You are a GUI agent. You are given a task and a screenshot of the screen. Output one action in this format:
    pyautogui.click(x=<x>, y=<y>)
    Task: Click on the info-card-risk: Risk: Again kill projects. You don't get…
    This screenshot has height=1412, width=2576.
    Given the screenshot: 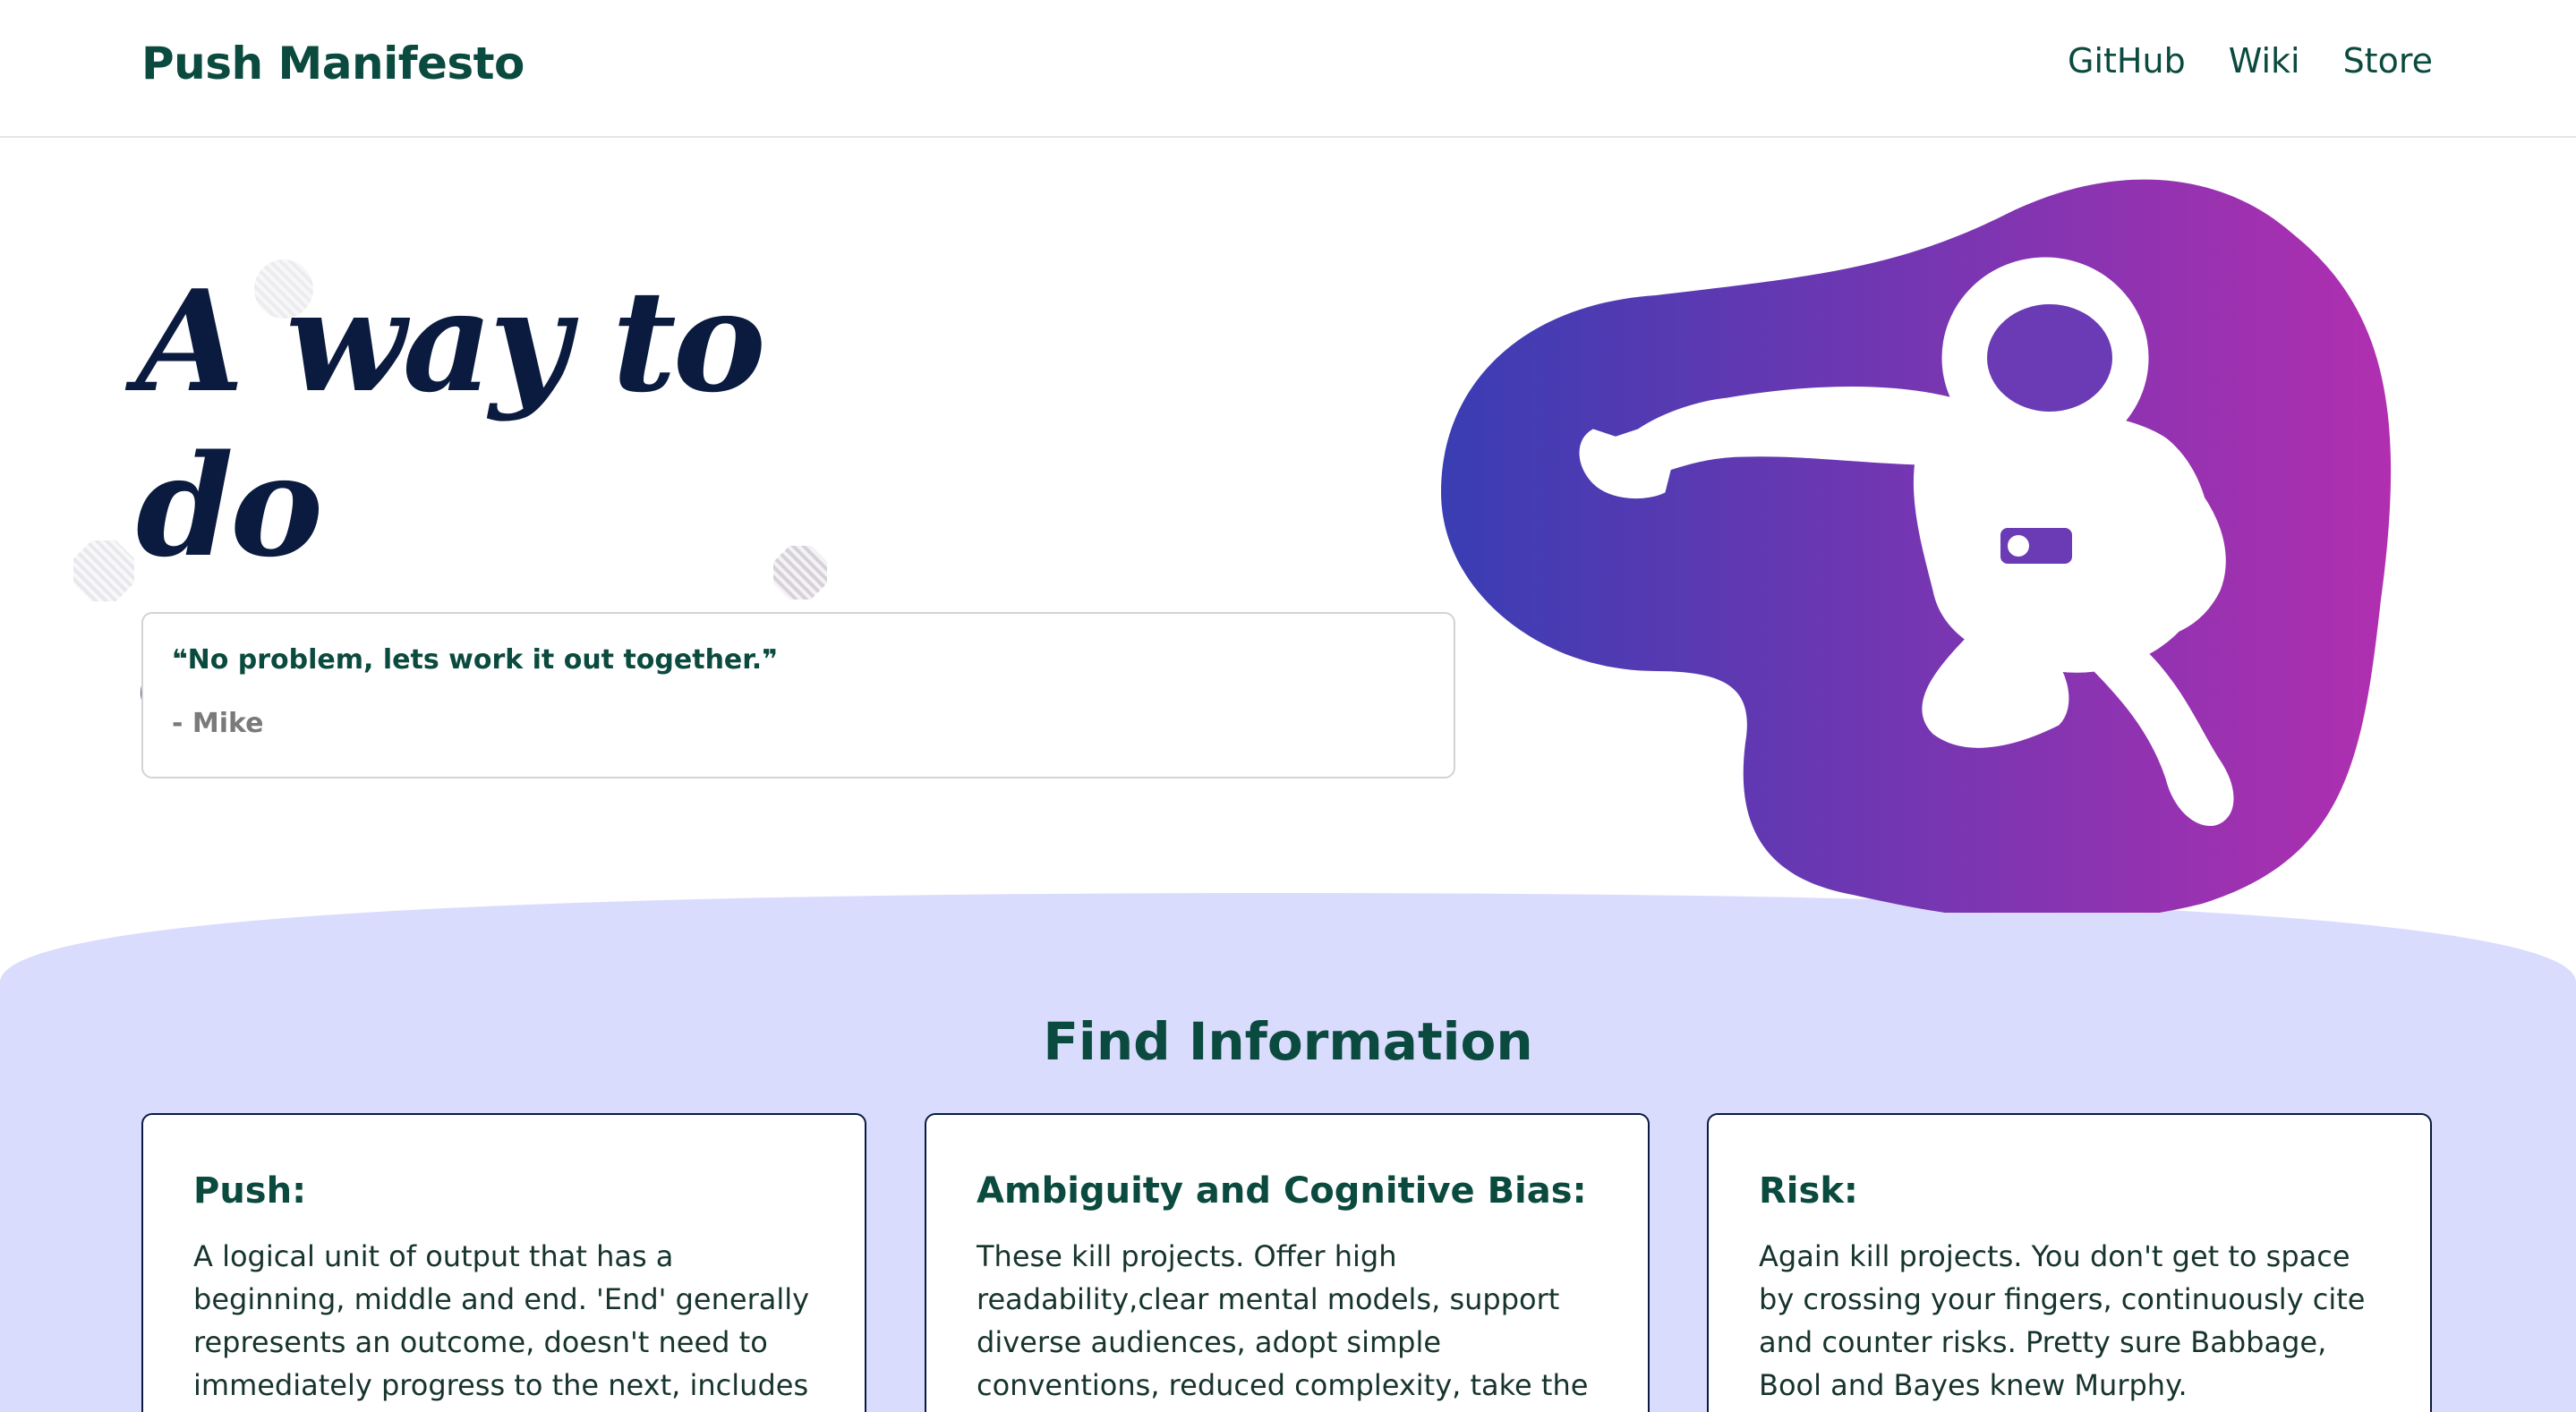 What is the action you would take?
    pyautogui.click(x=2069, y=1262)
    